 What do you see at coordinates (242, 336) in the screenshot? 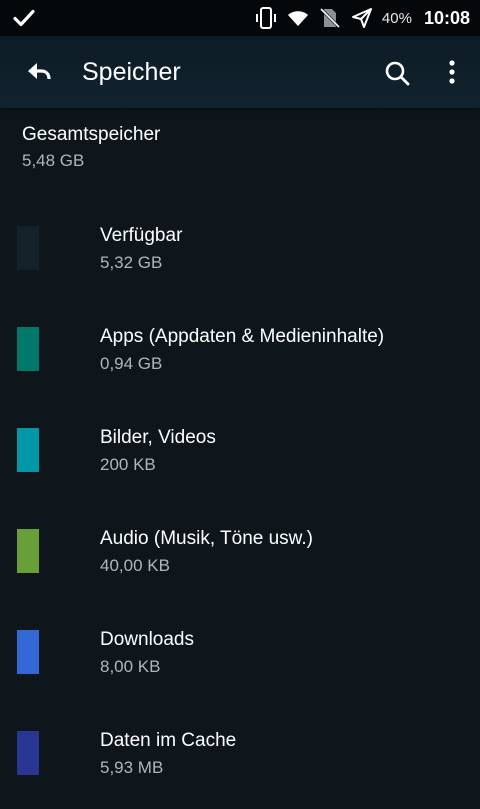
I see `category-label: Apps (Appdaten & Medieninhalte)` at bounding box center [242, 336].